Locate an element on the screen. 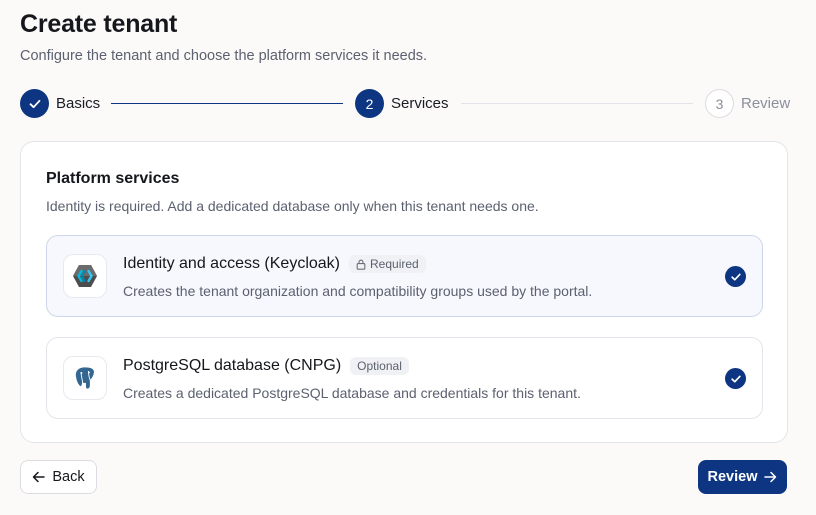  required-badge: Required is located at coordinates (387, 264).